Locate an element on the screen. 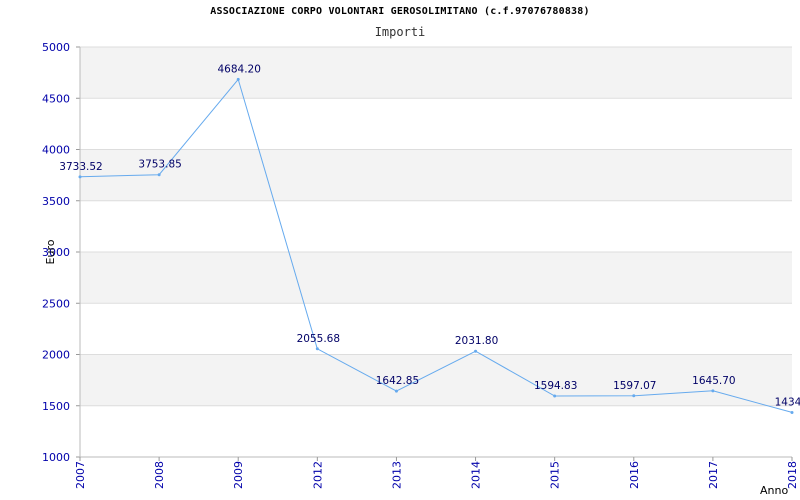 Image resolution: width=800 pixels, height=500 pixels. x-tick-label: 2007 is located at coordinates (80, 475).